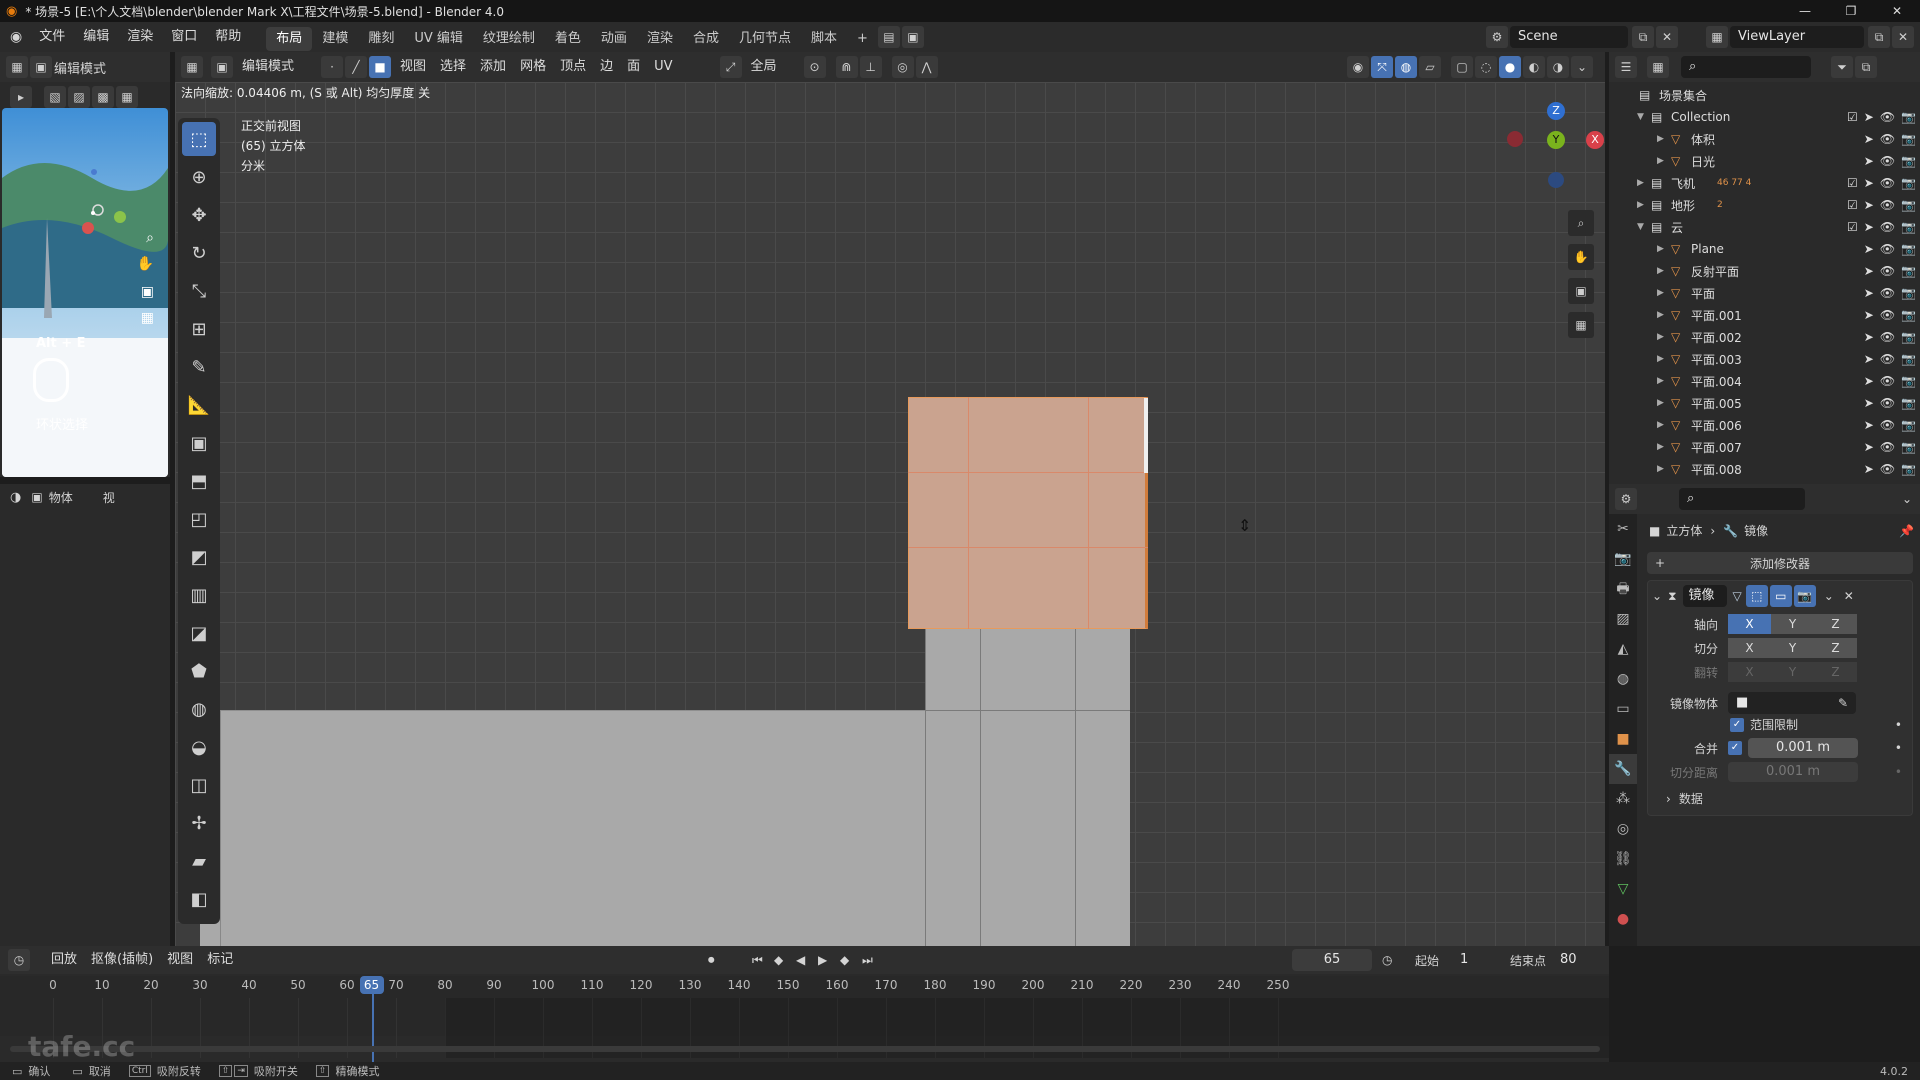 This screenshot has height=1080, width=1920. What do you see at coordinates (1657, 596) in the screenshot?
I see `collapse-icon: ⌄` at bounding box center [1657, 596].